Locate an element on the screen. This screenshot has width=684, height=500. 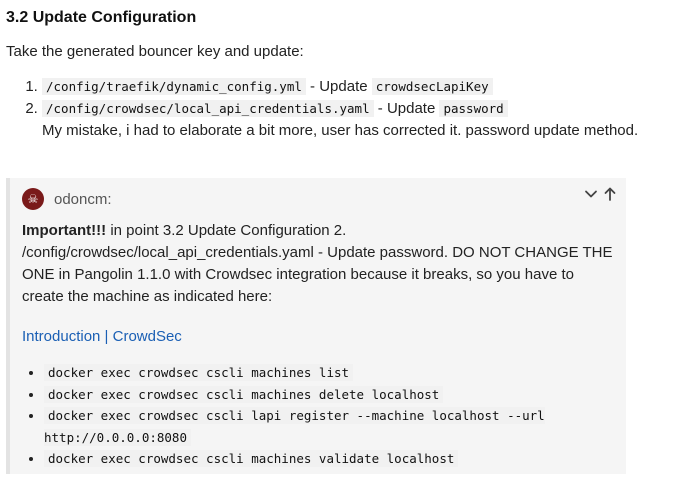
quote-header: ☠ odoncm: is located at coordinates (67, 199).